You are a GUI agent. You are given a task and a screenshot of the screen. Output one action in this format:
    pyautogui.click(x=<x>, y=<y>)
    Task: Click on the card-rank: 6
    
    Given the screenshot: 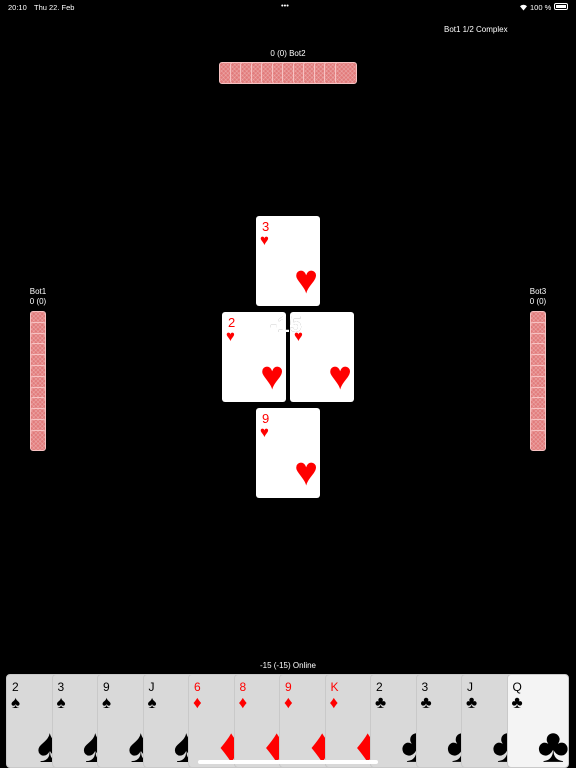 What is the action you would take?
    pyautogui.click(x=197, y=687)
    